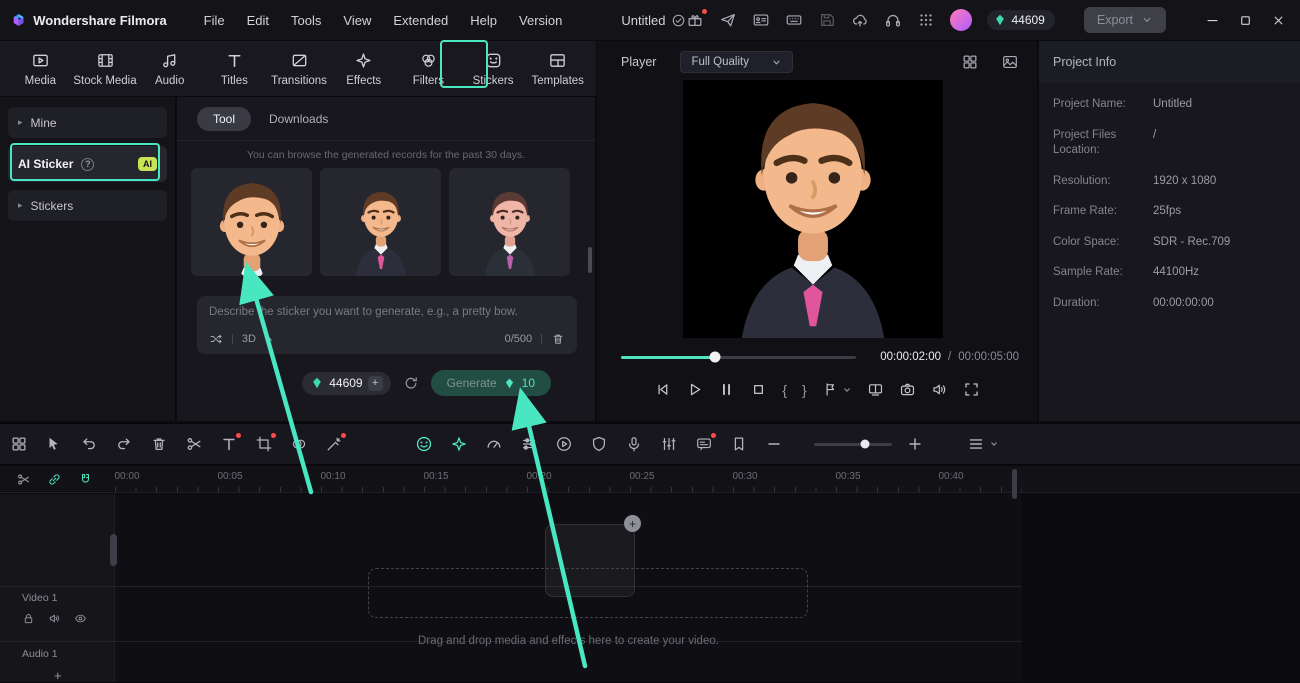 The image size is (1300, 683). What do you see at coordinates (420, 20) in the screenshot?
I see `menu-extended: Extended` at bounding box center [420, 20].